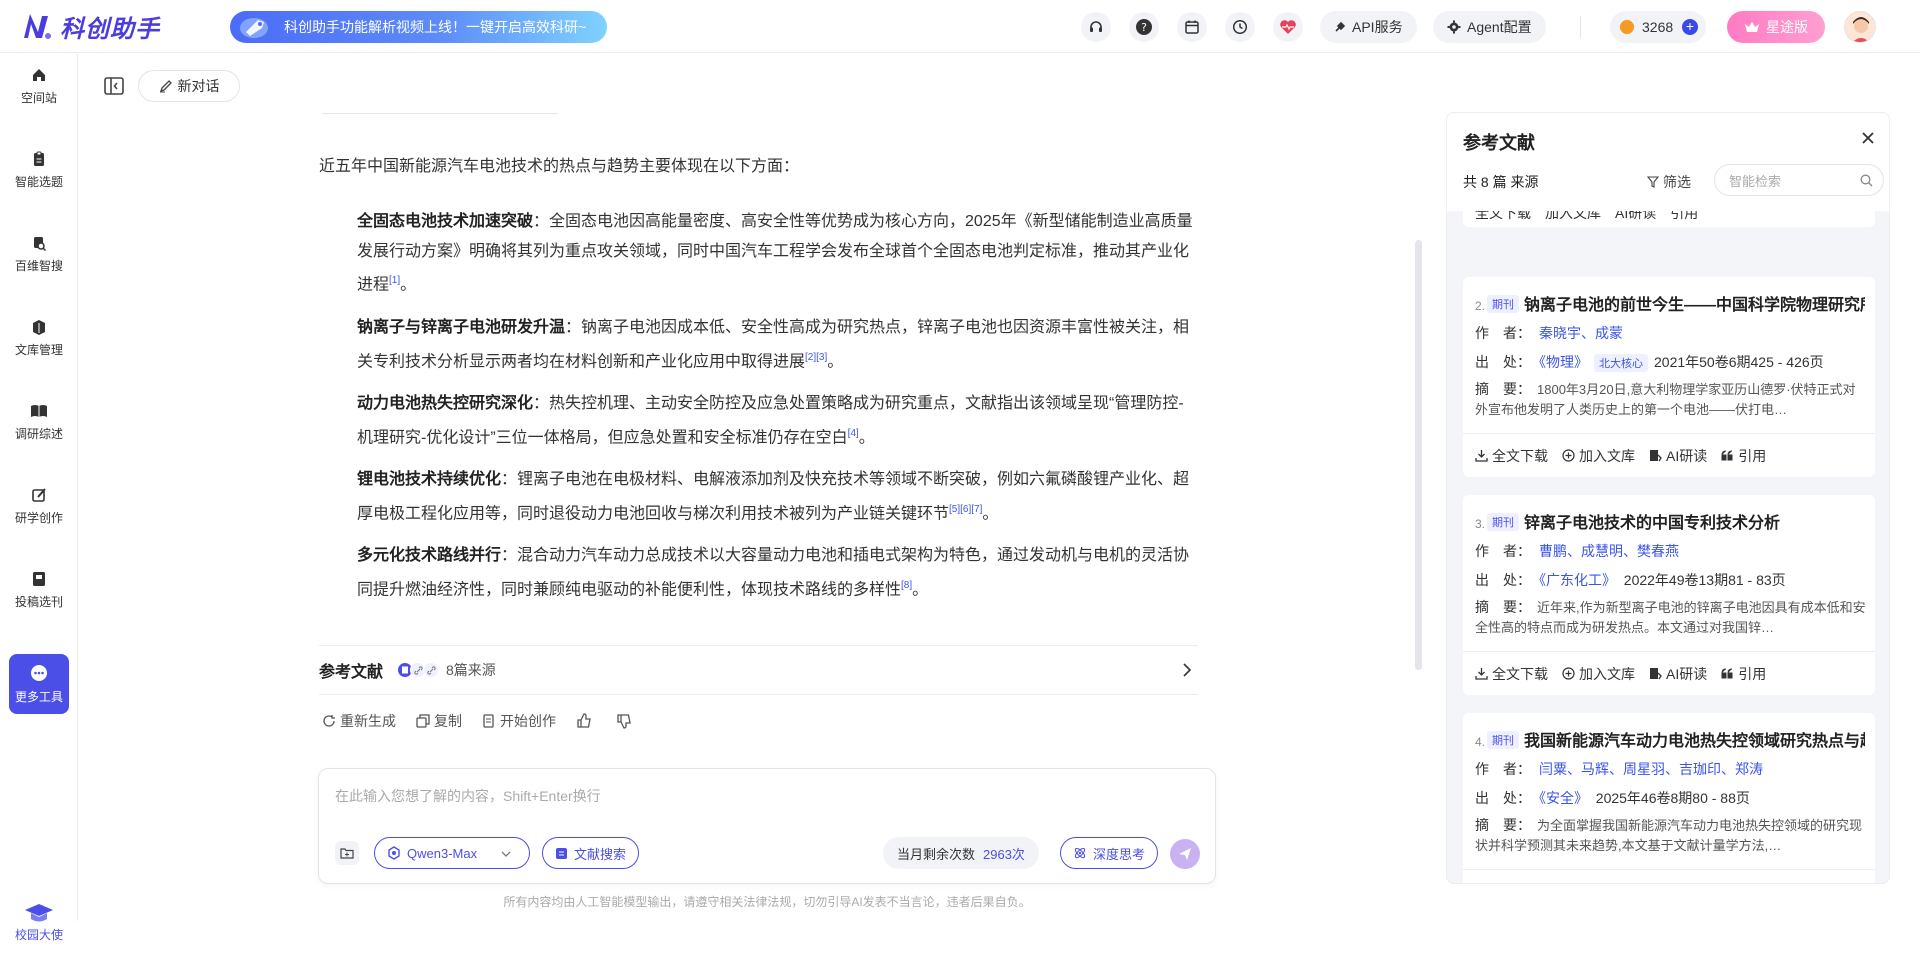  I want to click on type-badge: 期刊, so click(1503, 522).